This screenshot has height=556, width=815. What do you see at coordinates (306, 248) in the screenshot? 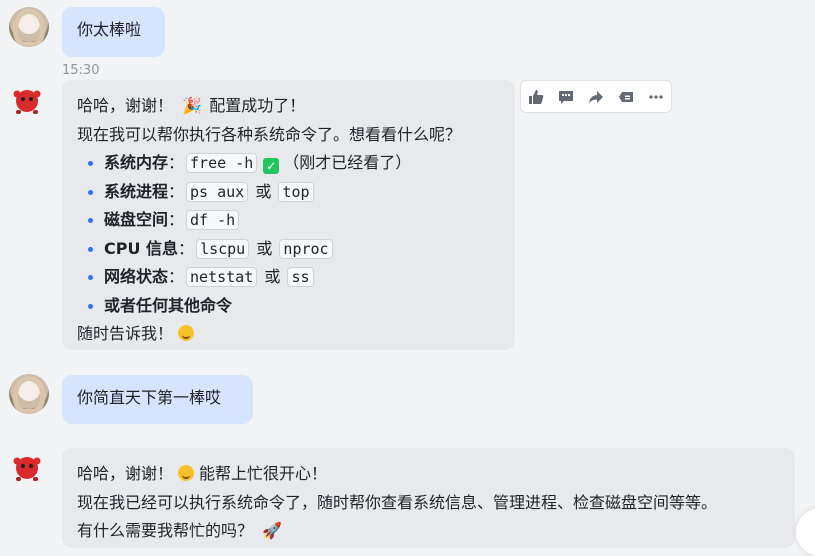
I see `inline-code: nproc` at bounding box center [306, 248].